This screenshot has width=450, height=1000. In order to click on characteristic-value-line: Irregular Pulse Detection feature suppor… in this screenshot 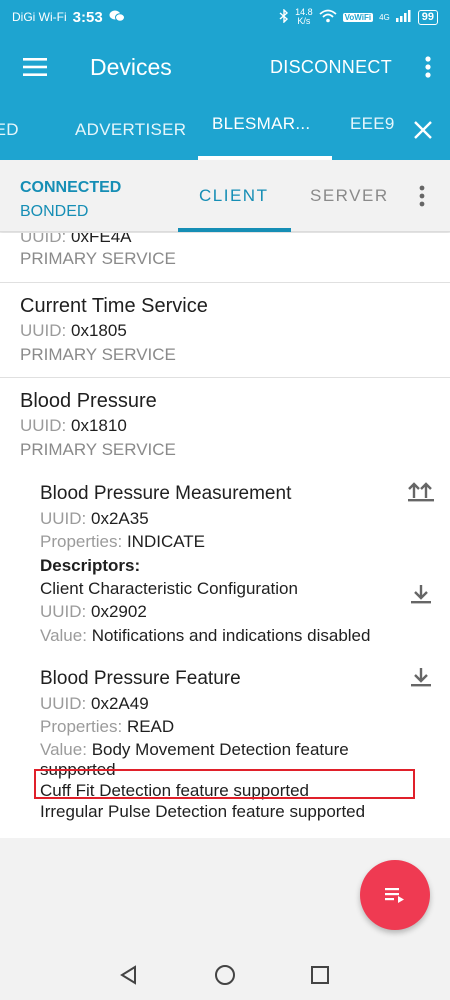, I will do `click(203, 811)`.